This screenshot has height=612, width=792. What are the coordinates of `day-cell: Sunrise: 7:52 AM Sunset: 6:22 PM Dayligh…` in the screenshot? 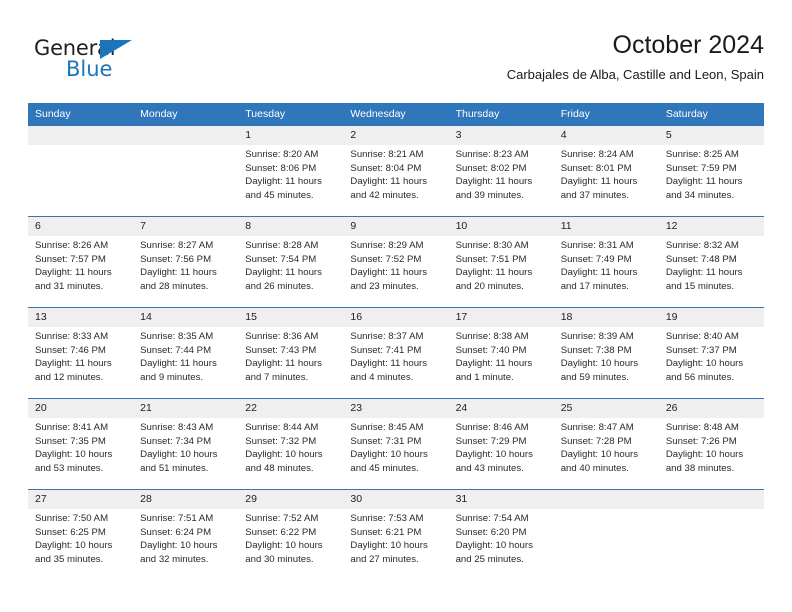 It's located at (290, 544).